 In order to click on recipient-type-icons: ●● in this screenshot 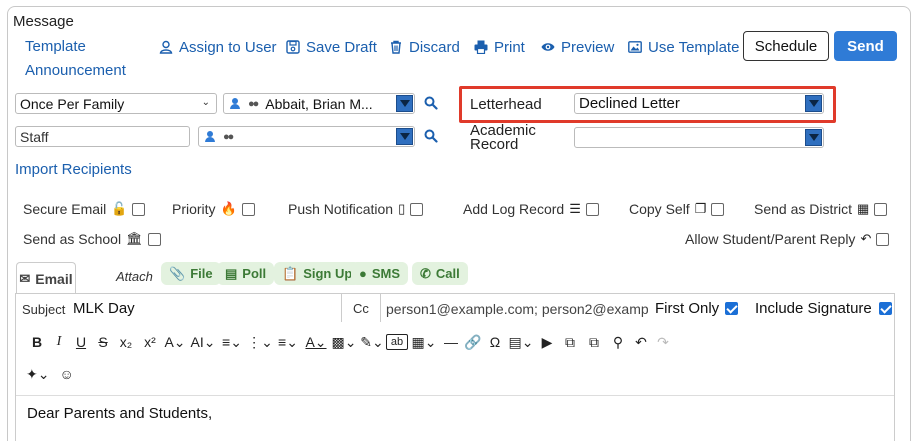, I will do `click(244, 103)`.